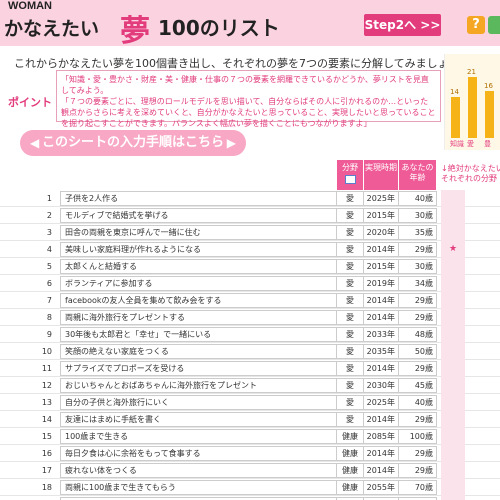 Image resolution: width=500 pixels, height=500 pixels. Describe the element at coordinates (198, 249) in the screenshot. I see `dream-cell: 美味しい家庭料理が作れるようになる` at that location.